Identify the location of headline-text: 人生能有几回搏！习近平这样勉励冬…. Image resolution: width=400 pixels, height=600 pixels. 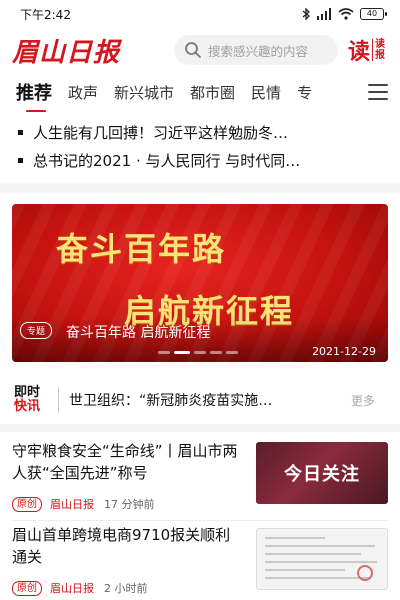
(161, 132).